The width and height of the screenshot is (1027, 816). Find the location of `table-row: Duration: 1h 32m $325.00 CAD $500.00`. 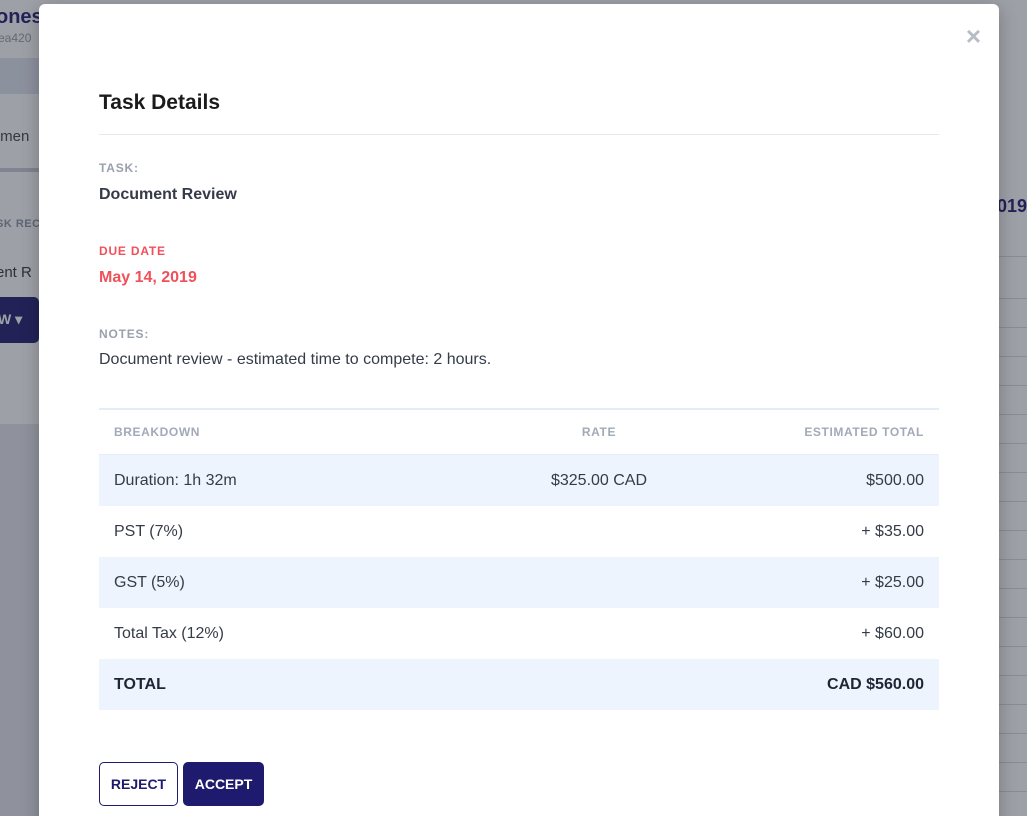

table-row: Duration: 1h 32m $325.00 CAD $500.00 is located at coordinates (519, 480).